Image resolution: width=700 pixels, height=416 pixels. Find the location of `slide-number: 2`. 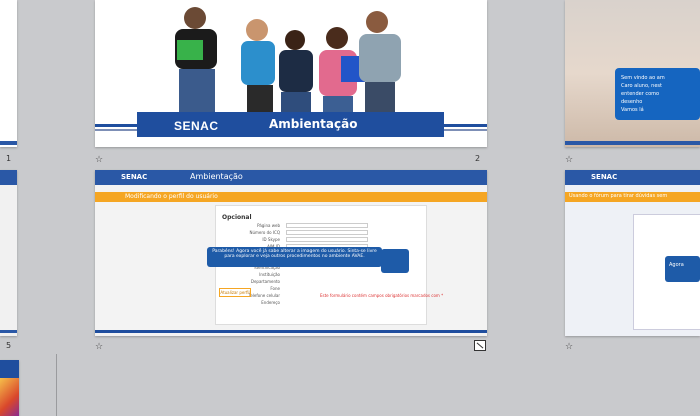

slide-number: 2 is located at coordinates (478, 158).